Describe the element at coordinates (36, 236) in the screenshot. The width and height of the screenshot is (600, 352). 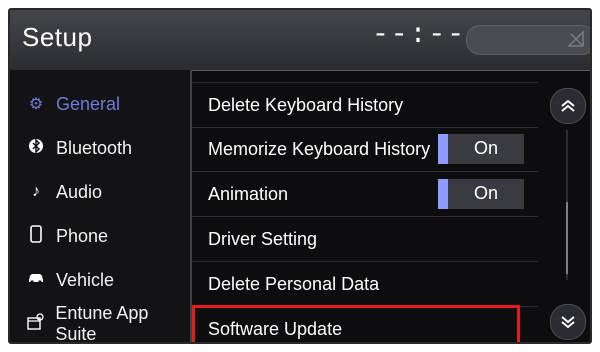
I see `phone-icon` at that location.